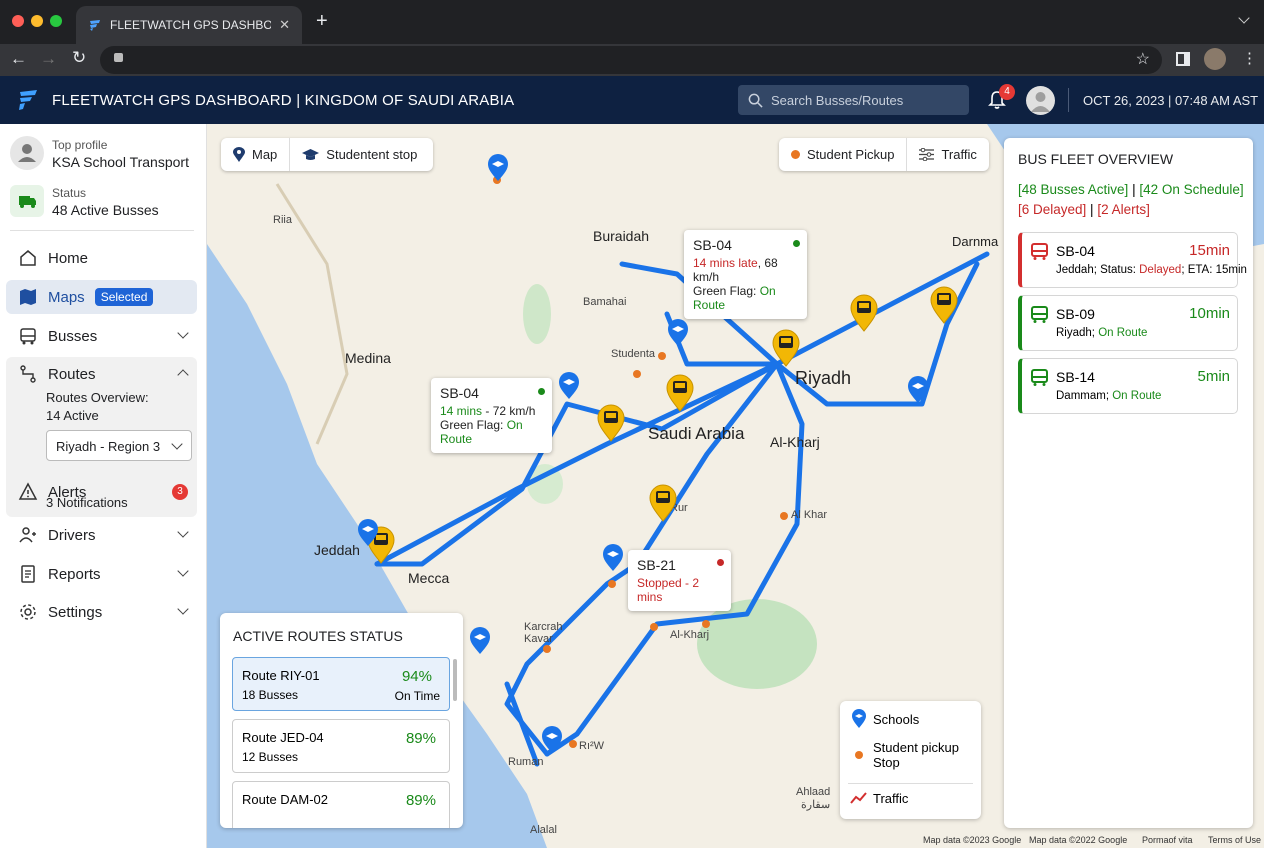 This screenshot has height=848, width=1264. I want to click on map-credit-4: Terms of Use, so click(1234, 840).